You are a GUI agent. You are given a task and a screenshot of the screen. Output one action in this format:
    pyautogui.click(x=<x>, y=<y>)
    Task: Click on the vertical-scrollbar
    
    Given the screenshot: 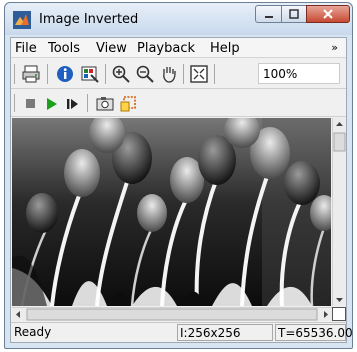 What is the action you would take?
    pyautogui.click(x=339, y=212)
    